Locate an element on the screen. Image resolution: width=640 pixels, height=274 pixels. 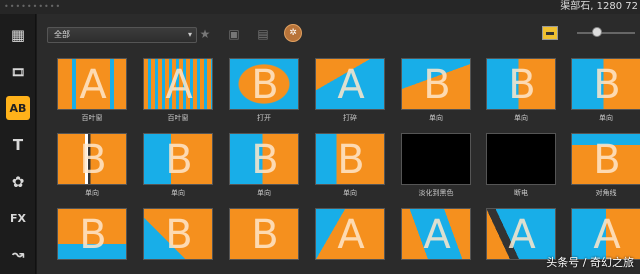
get-more-icon: ✲ is located at coordinates (293, 33).